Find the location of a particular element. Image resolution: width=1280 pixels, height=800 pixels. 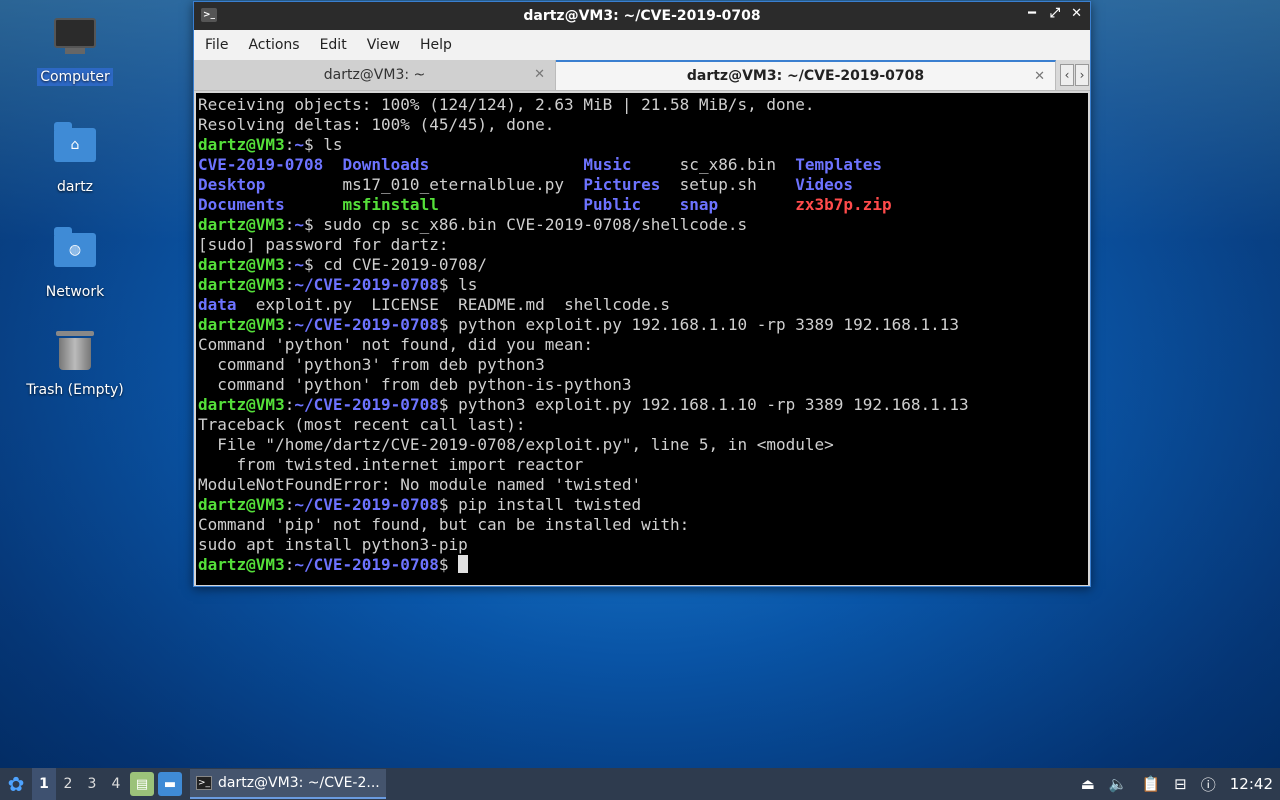

desktop-icon-label: Network is located at coordinates (75, 292).